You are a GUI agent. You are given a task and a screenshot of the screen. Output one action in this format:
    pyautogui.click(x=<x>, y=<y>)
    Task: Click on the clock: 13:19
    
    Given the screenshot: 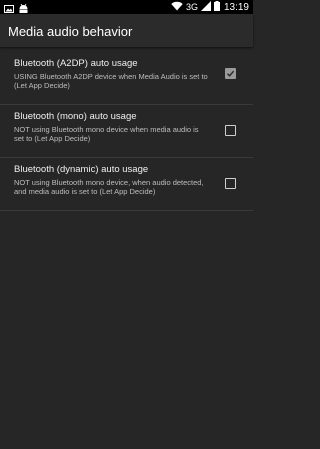 What is the action you would take?
    pyautogui.click(x=236, y=7)
    